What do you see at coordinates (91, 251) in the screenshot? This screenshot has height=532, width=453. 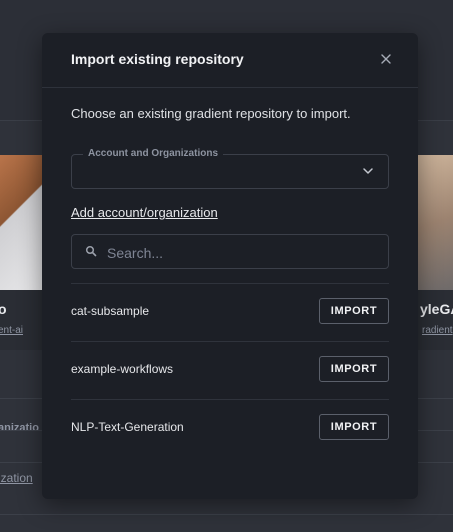 I see `search-icon` at bounding box center [91, 251].